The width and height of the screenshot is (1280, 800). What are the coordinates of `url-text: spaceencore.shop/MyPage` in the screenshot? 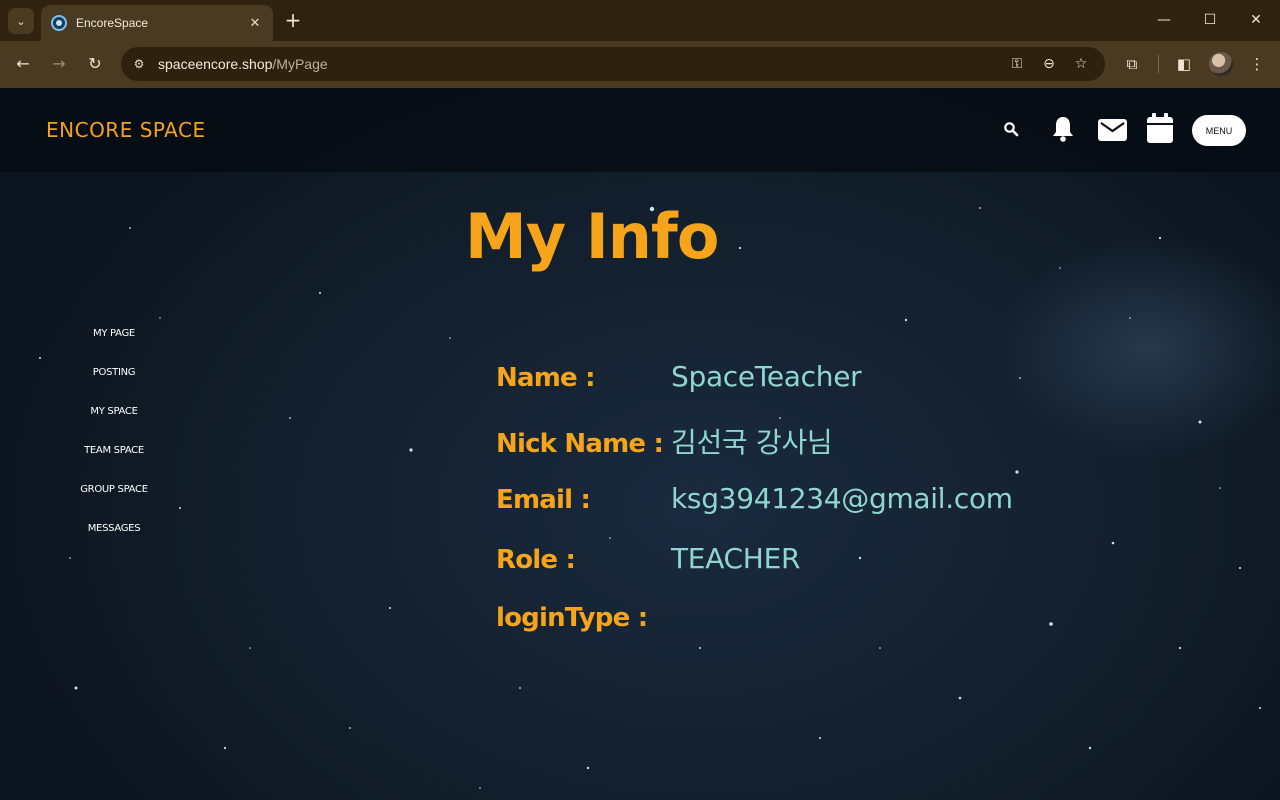 It's located at (243, 64).